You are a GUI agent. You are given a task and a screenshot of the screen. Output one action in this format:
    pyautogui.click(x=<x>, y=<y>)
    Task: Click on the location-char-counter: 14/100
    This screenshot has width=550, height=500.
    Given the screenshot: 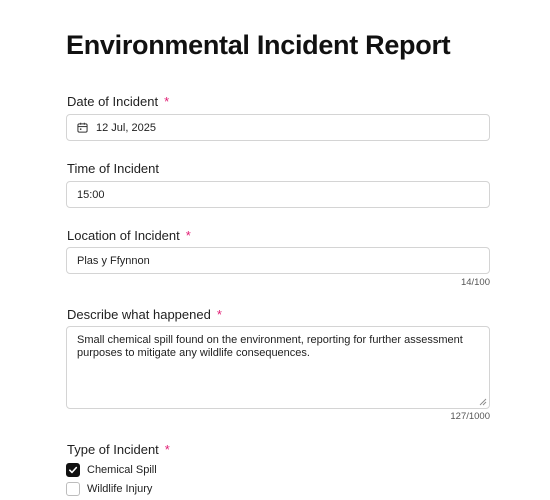 What is the action you would take?
    pyautogui.click(x=475, y=282)
    